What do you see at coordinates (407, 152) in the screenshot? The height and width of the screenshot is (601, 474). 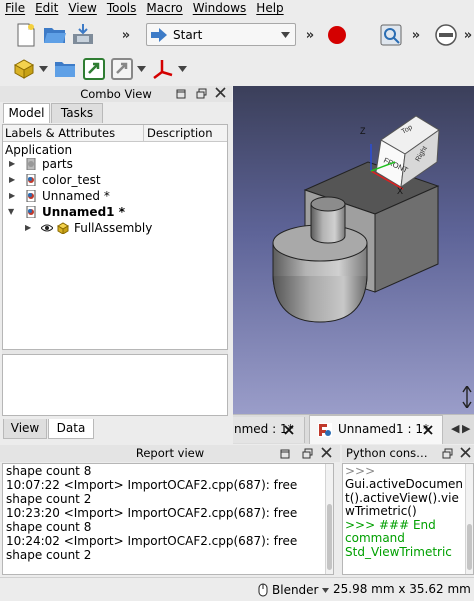 I see `navigation-cube: Top FRONT Right` at bounding box center [407, 152].